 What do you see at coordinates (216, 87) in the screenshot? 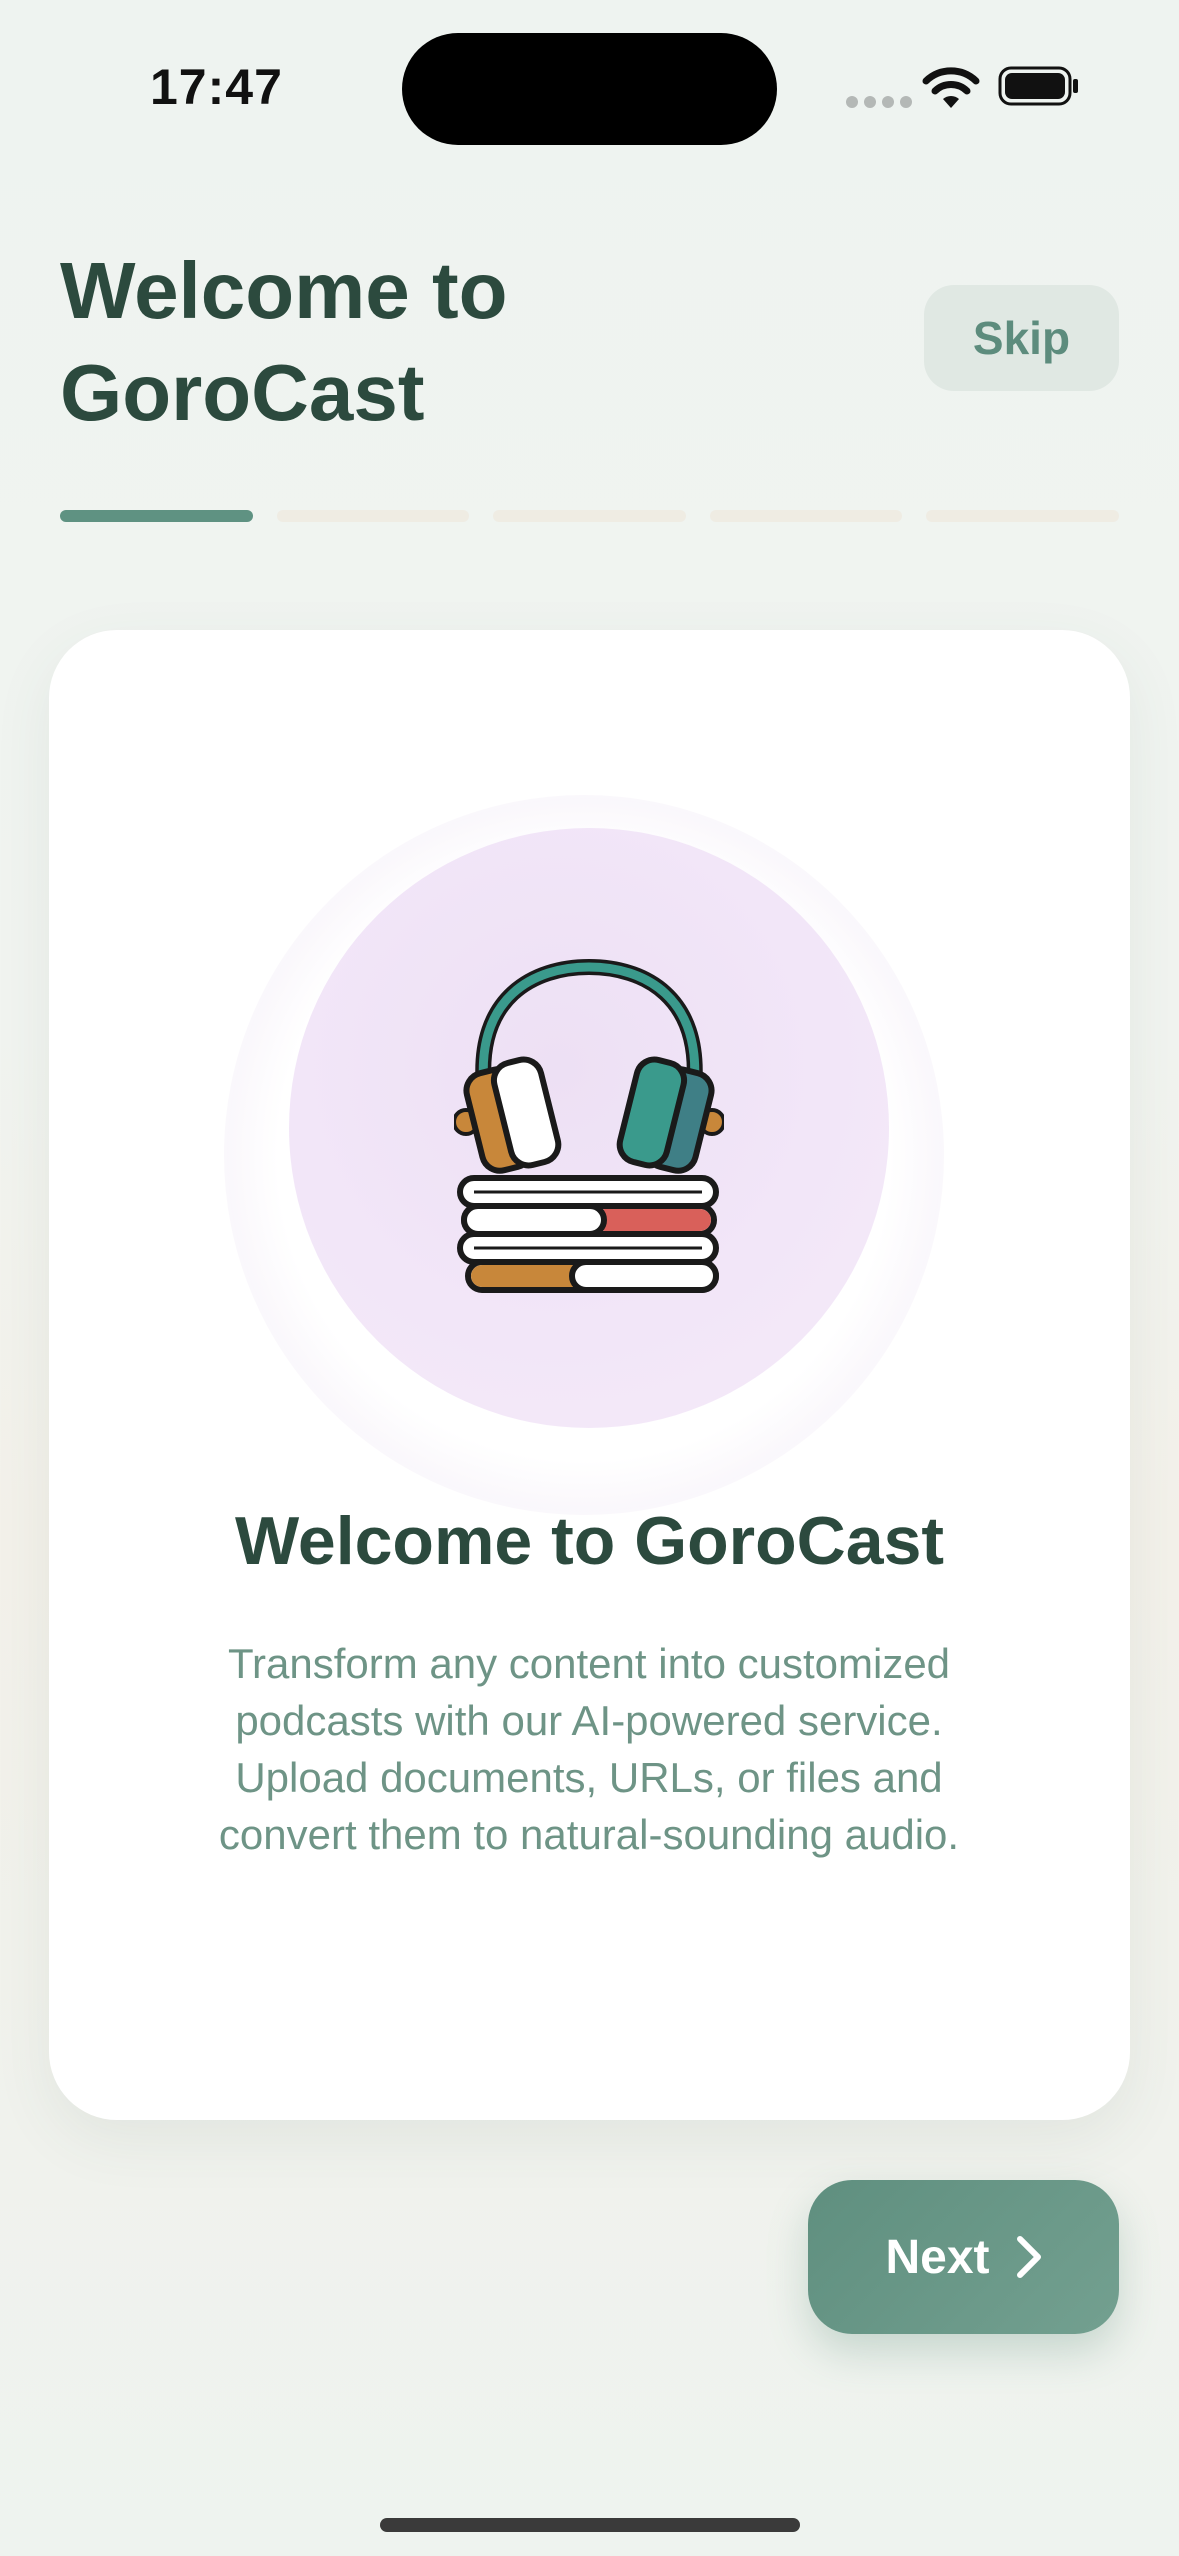
I see `status-time: 17:47` at bounding box center [216, 87].